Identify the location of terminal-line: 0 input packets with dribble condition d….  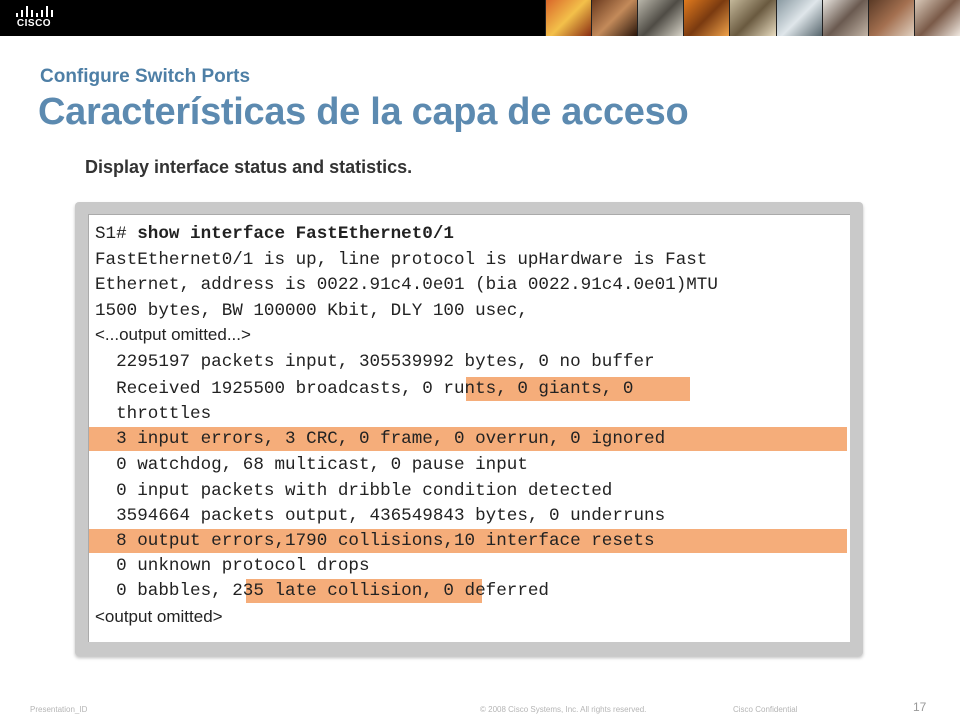
(354, 491).